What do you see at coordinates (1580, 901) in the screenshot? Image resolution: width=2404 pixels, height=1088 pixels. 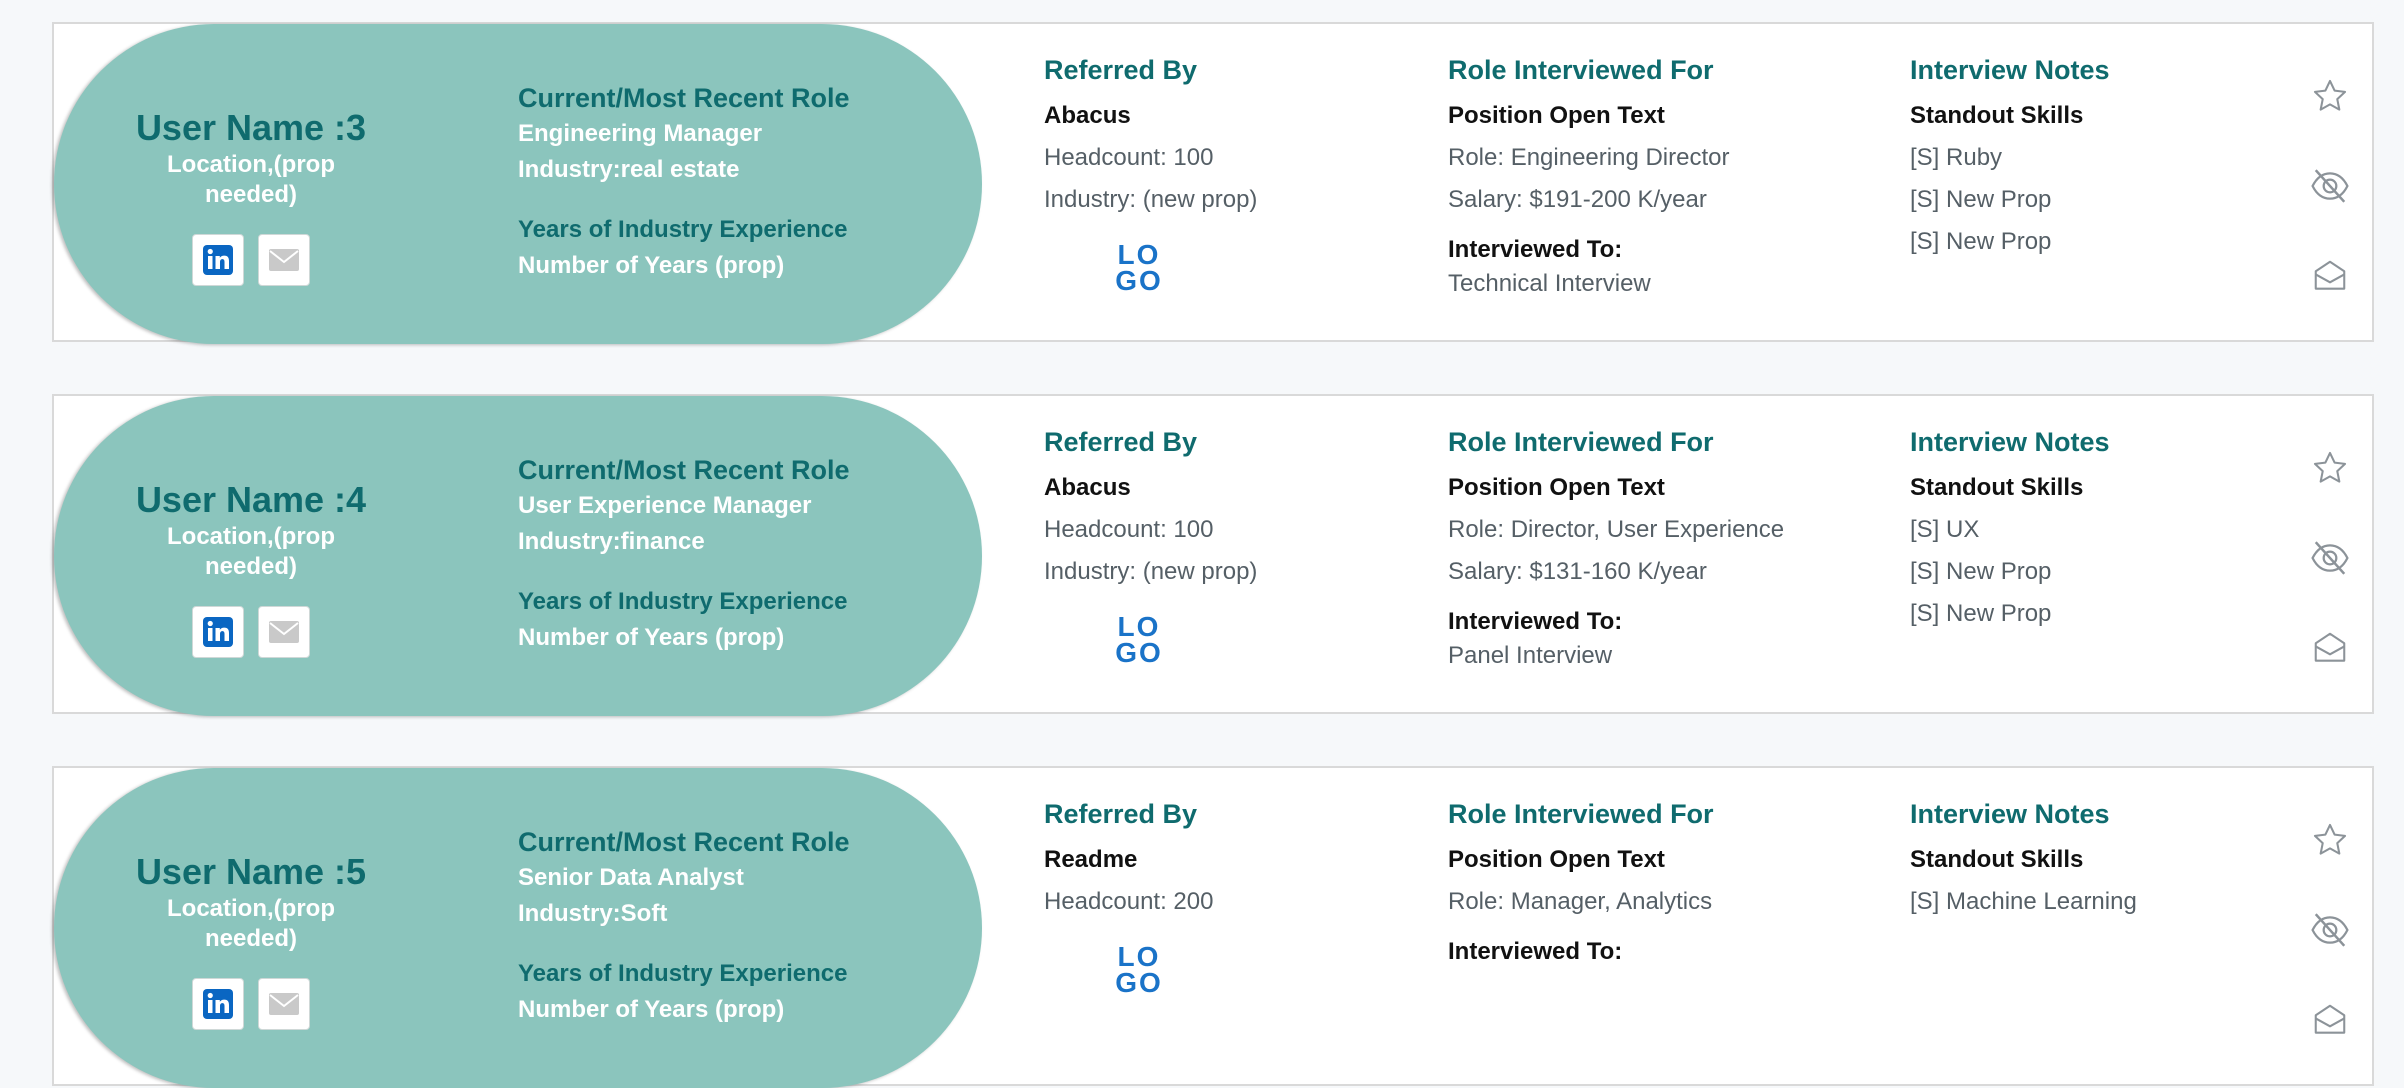 I see `interviewed-role: Role: Manager, Analytics` at bounding box center [1580, 901].